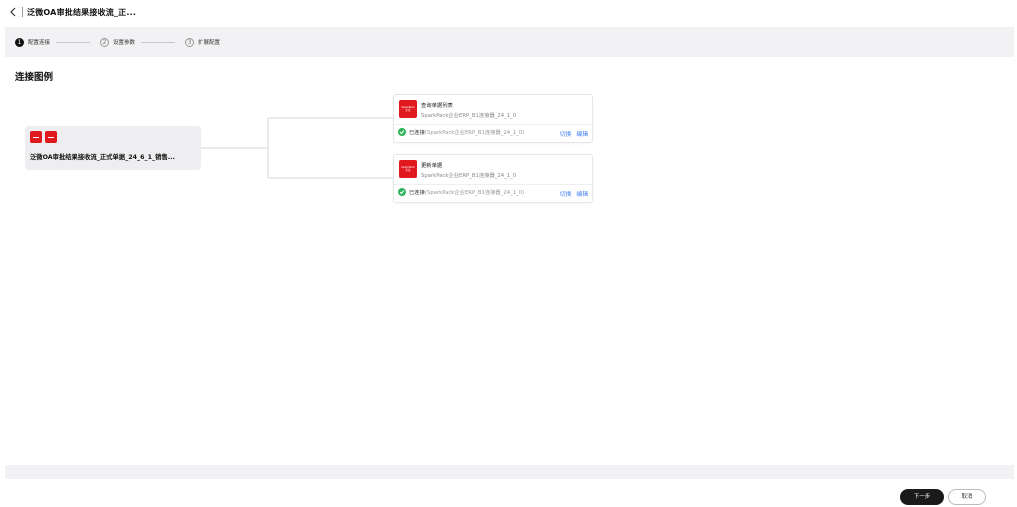 The height and width of the screenshot is (507, 1017). I want to click on next-step-button: 下一步, so click(922, 497).